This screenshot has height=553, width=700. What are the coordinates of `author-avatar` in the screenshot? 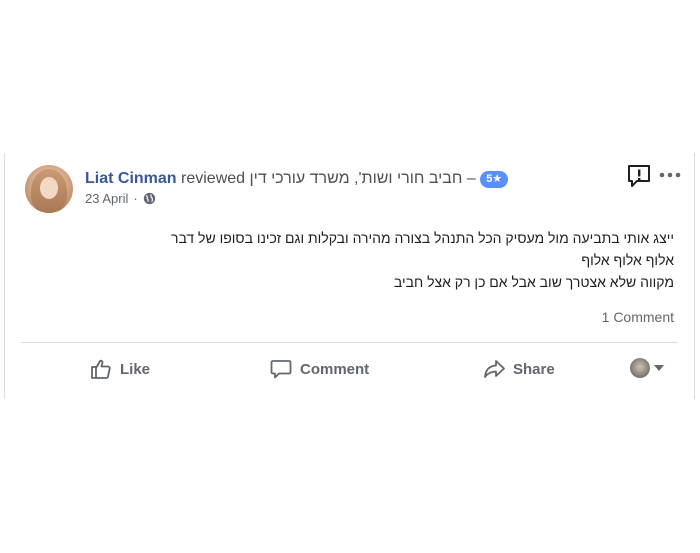 It's located at (49, 189).